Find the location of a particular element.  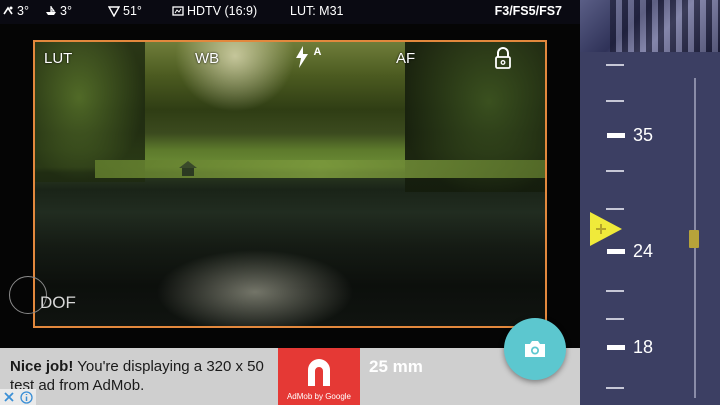

status-lut-value: LUT: M31 is located at coordinates (317, 11).